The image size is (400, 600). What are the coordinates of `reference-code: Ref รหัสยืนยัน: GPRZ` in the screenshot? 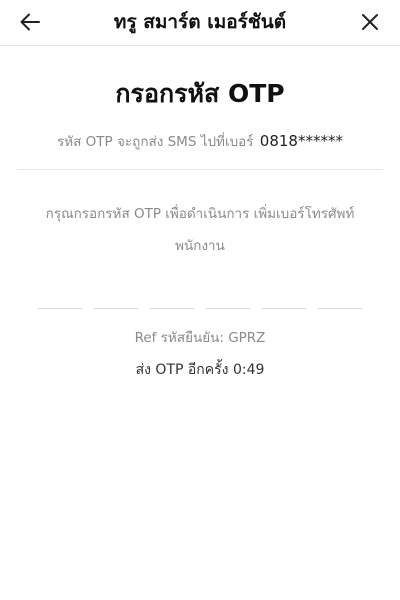 It's located at (200, 337).